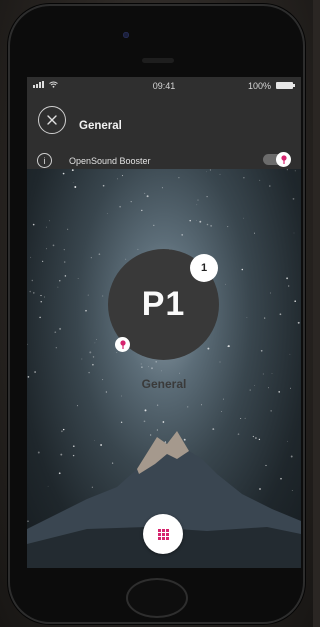 The height and width of the screenshot is (627, 320). Describe the element at coordinates (164, 87) in the screenshot. I see `status-bar: 09:41 100%` at that location.